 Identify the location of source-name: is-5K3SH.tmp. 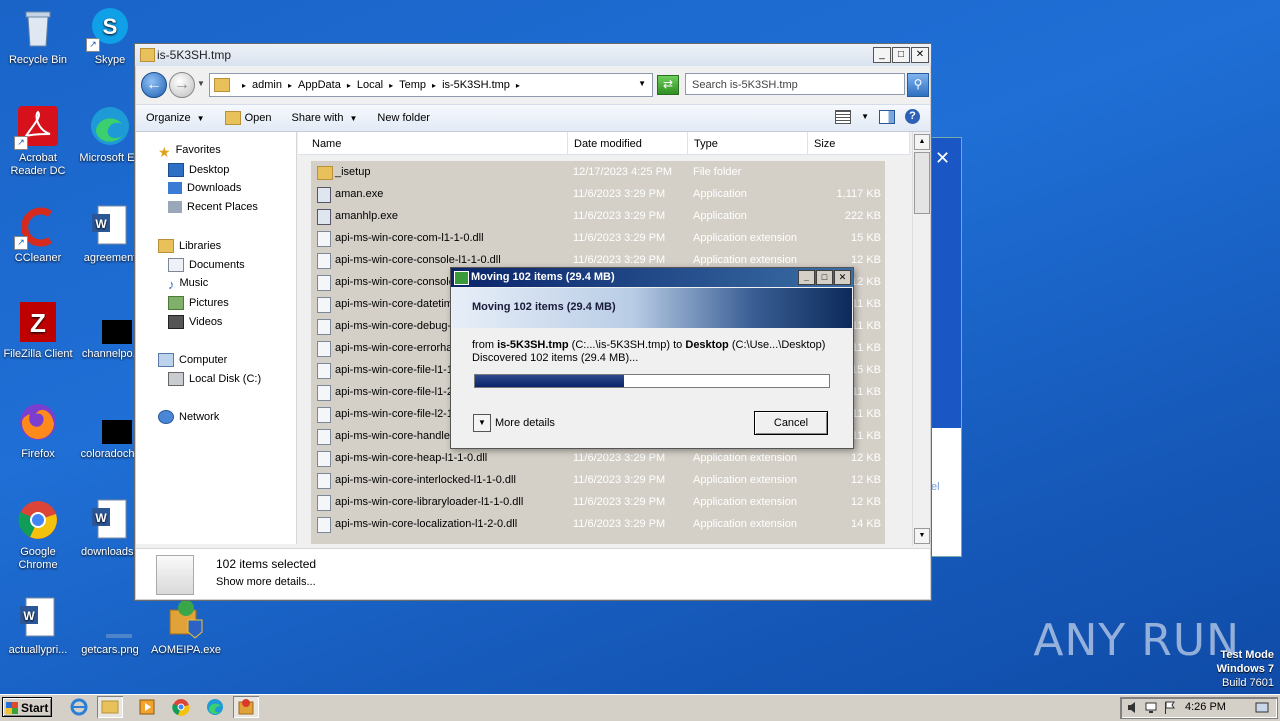
(533, 345).